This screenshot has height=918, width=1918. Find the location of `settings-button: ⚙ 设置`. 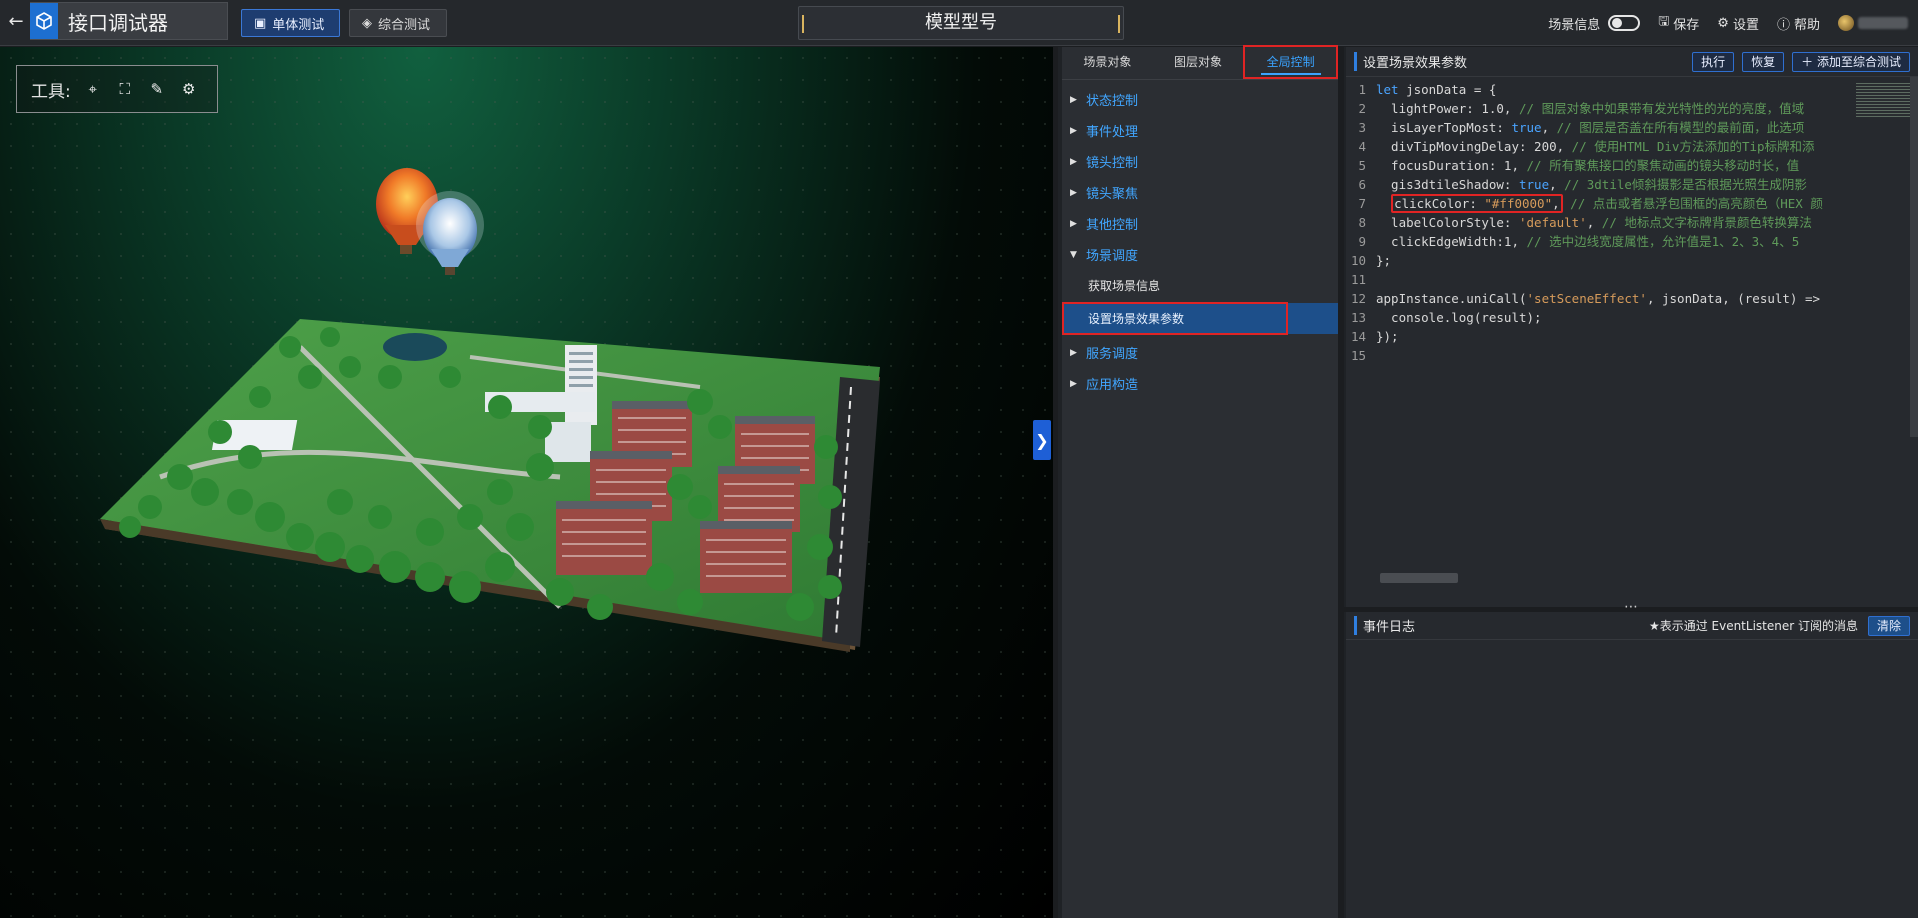

settings-button: ⚙ 设置 is located at coordinates (1738, 23).